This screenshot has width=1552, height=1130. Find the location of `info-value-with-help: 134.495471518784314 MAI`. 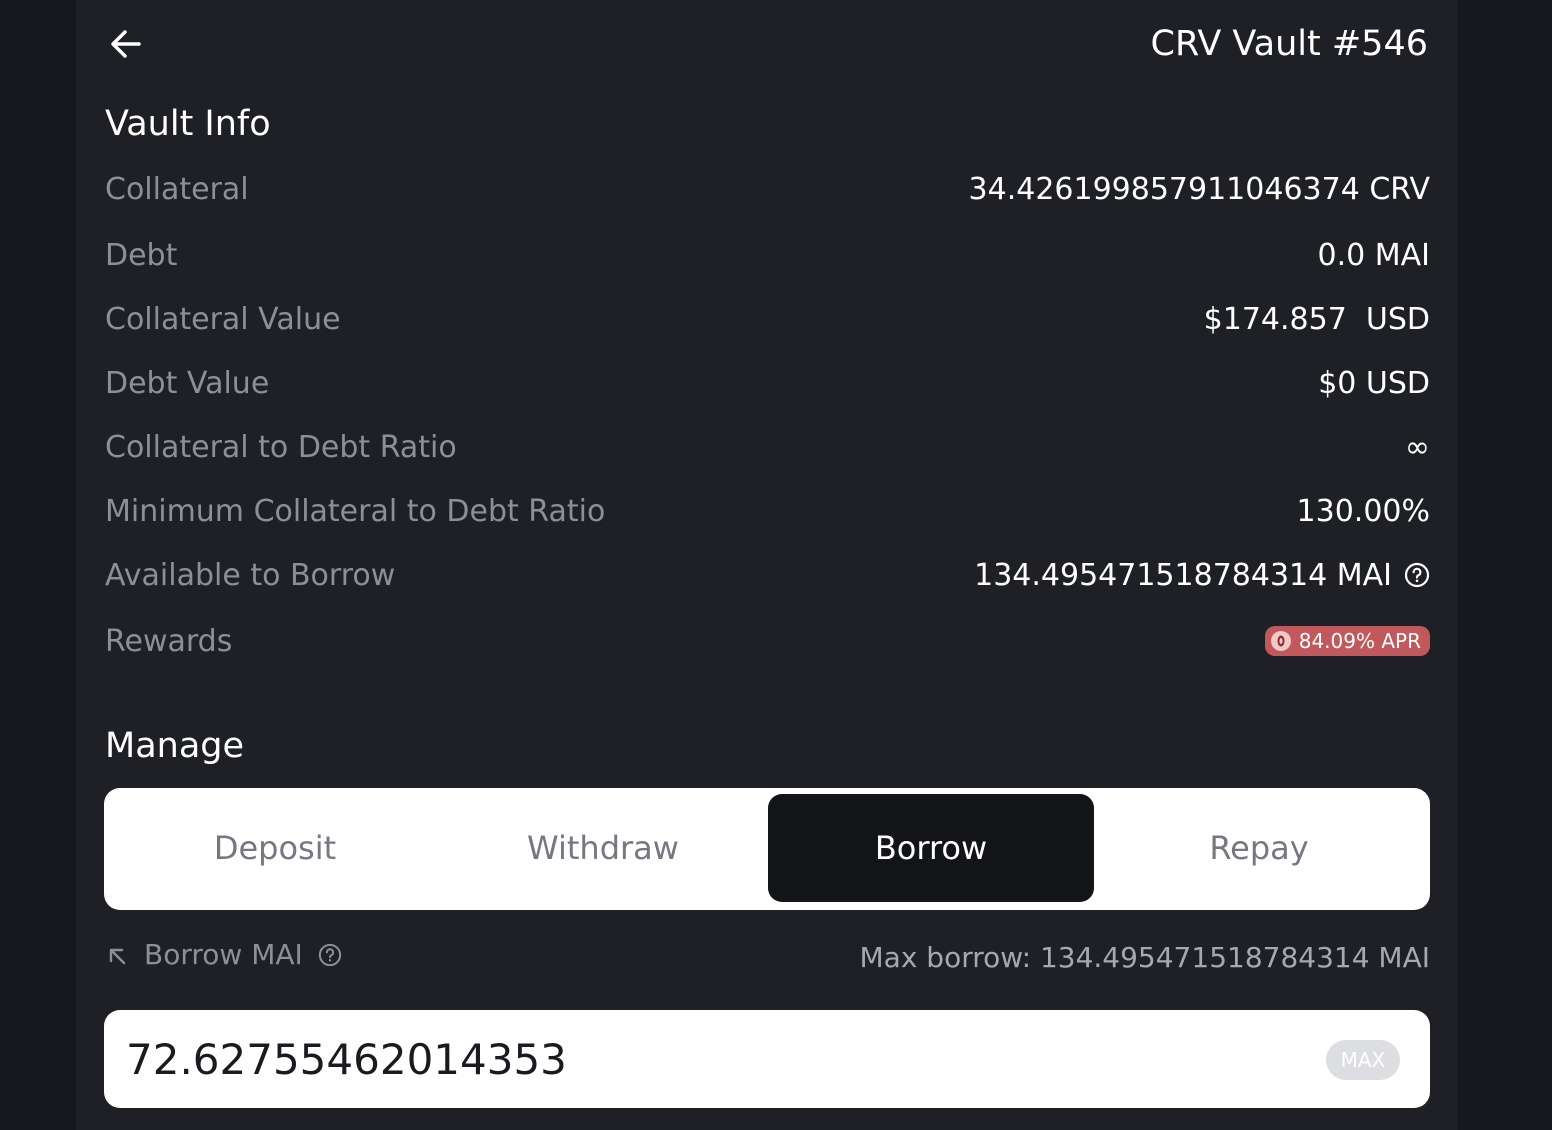

info-value-with-help: 134.495471518784314 MAI is located at coordinates (1202, 575).